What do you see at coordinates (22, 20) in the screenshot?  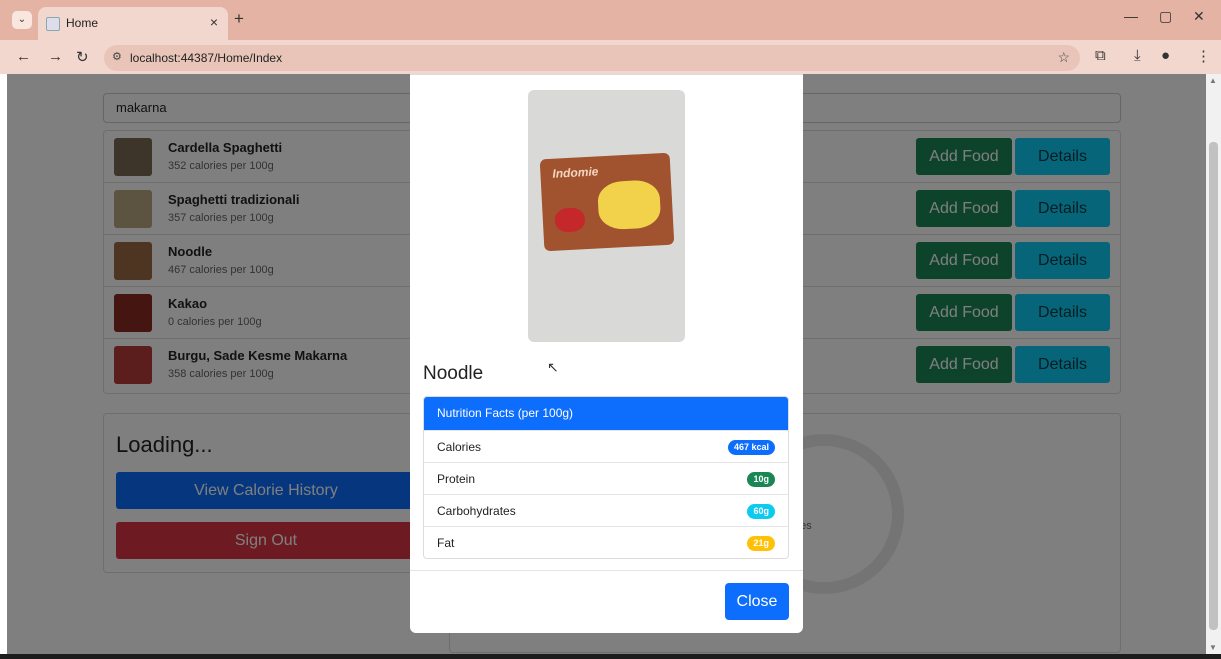 I see `tab-search-icon: ⌄` at bounding box center [22, 20].